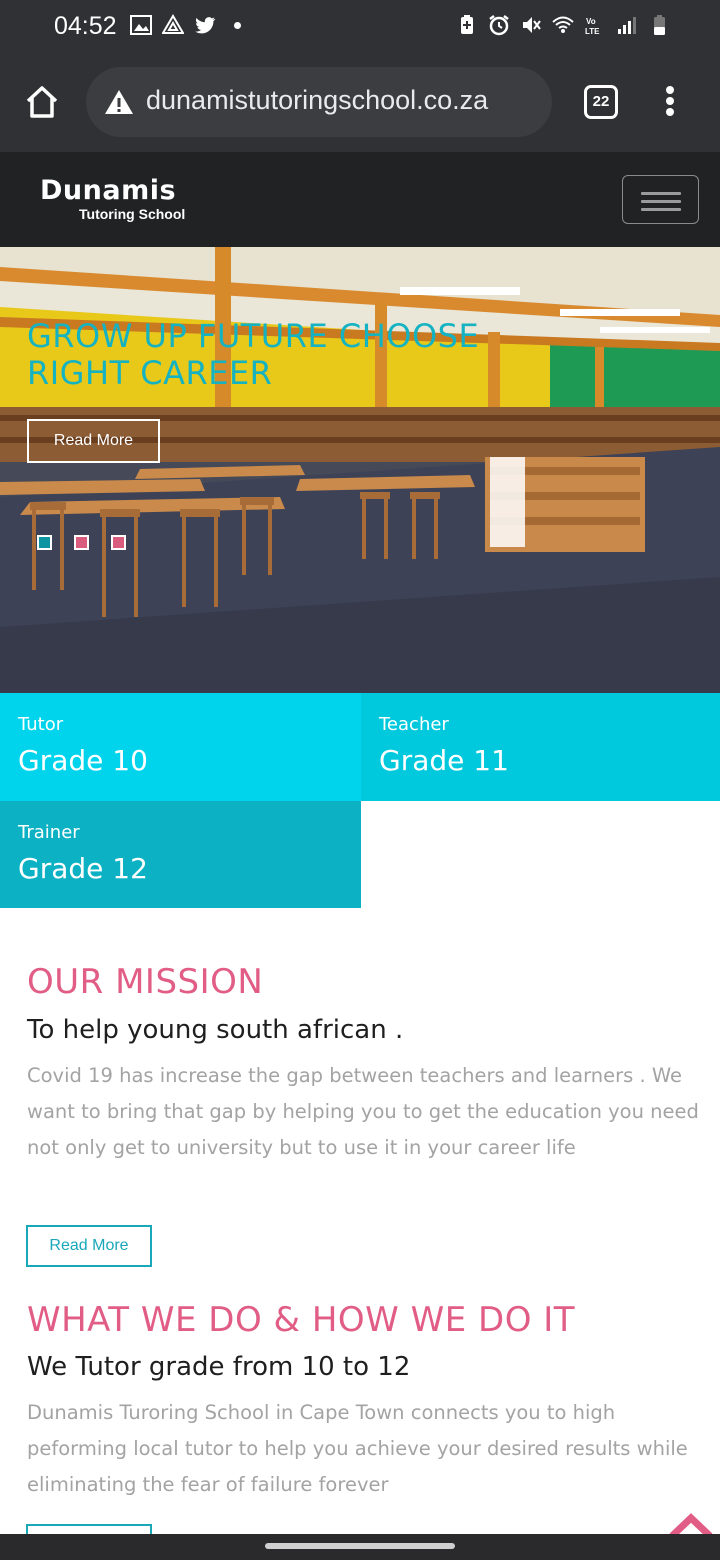 The height and width of the screenshot is (1560, 720). What do you see at coordinates (444, 760) in the screenshot?
I see `card-value: Grade 11` at bounding box center [444, 760].